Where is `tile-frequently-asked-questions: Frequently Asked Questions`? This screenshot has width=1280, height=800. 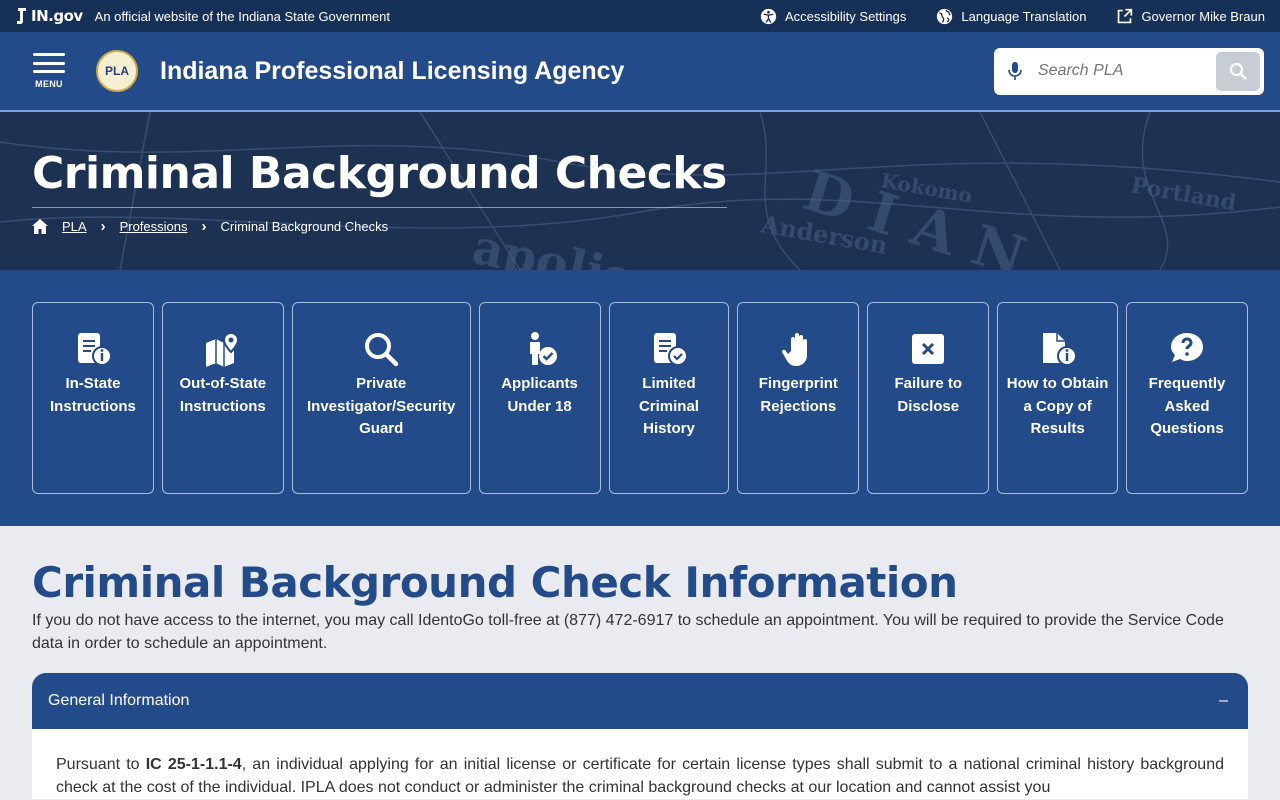
tile-frequently-asked-questions: Frequently Asked Questions is located at coordinates (1187, 398).